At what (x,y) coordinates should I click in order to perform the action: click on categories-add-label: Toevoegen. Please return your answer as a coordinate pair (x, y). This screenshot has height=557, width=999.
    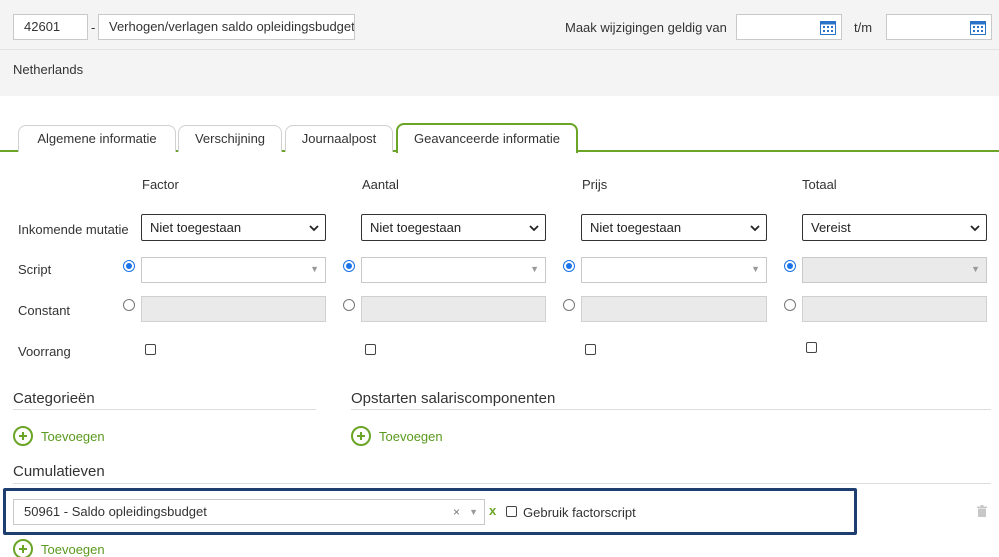
    Looking at the image, I should click on (73, 436).